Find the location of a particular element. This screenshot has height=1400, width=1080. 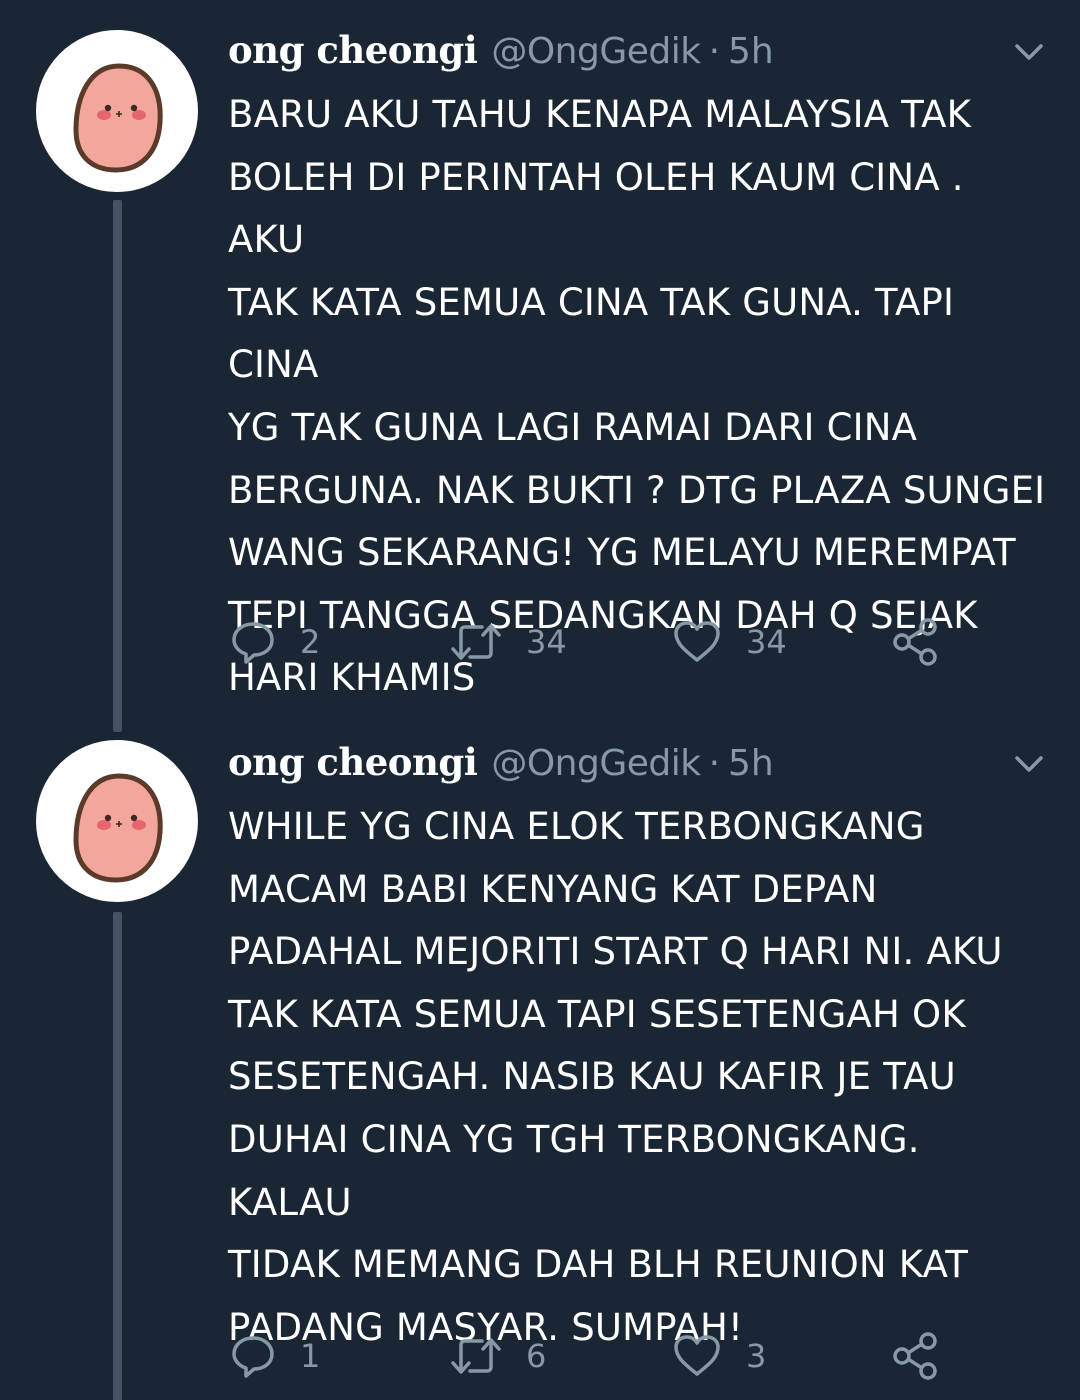

retweet-button: 6 is located at coordinates (498, 1356).